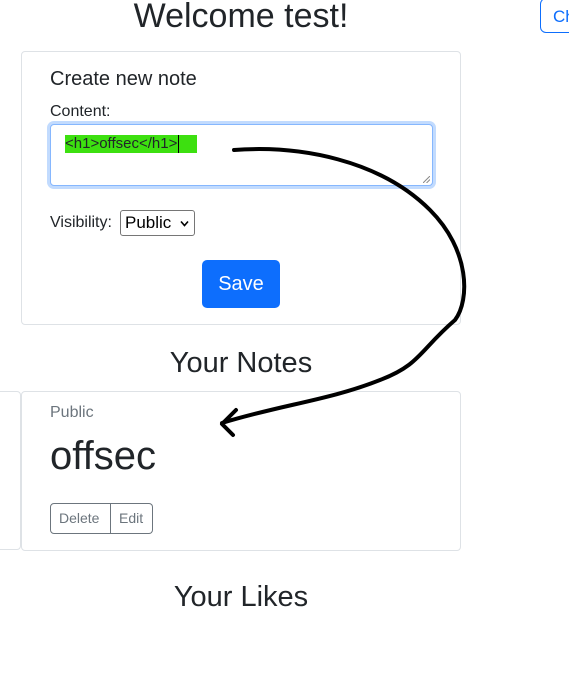 This screenshot has height=673, width=569. Describe the element at coordinates (123, 79) in the screenshot. I see `create-note-title: Create new note` at that location.